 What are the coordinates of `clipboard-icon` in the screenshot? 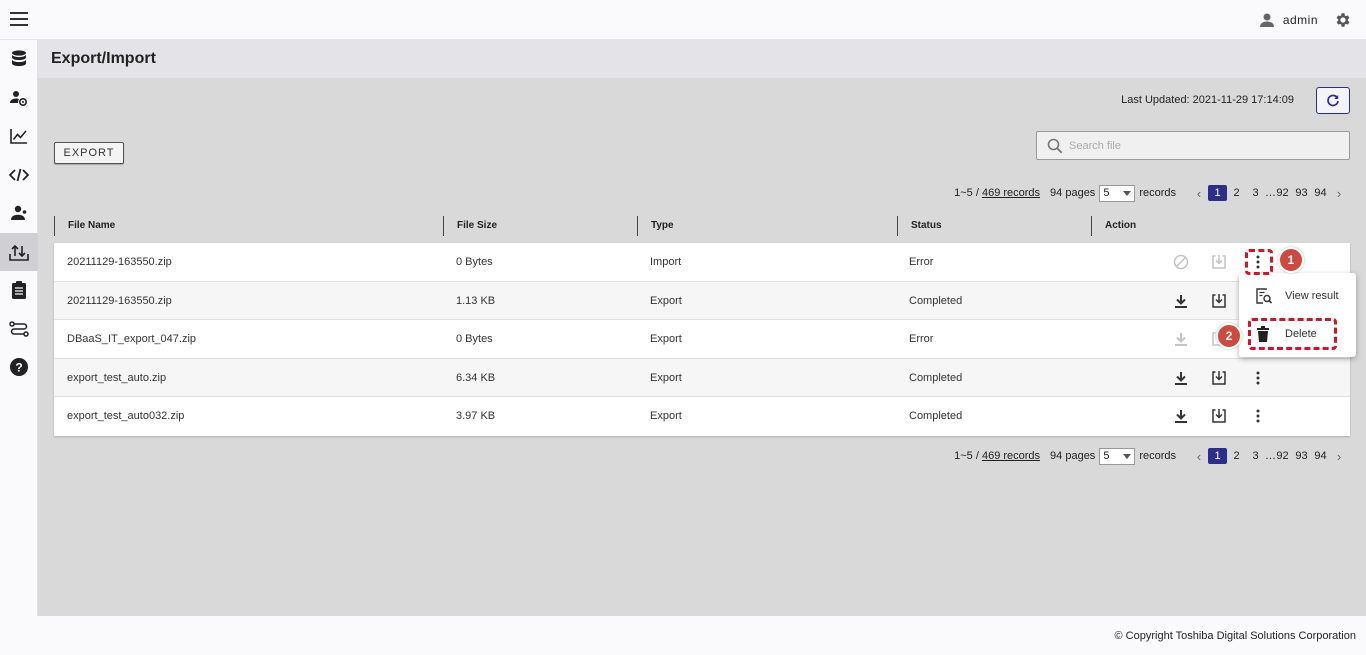 It's located at (19, 290).